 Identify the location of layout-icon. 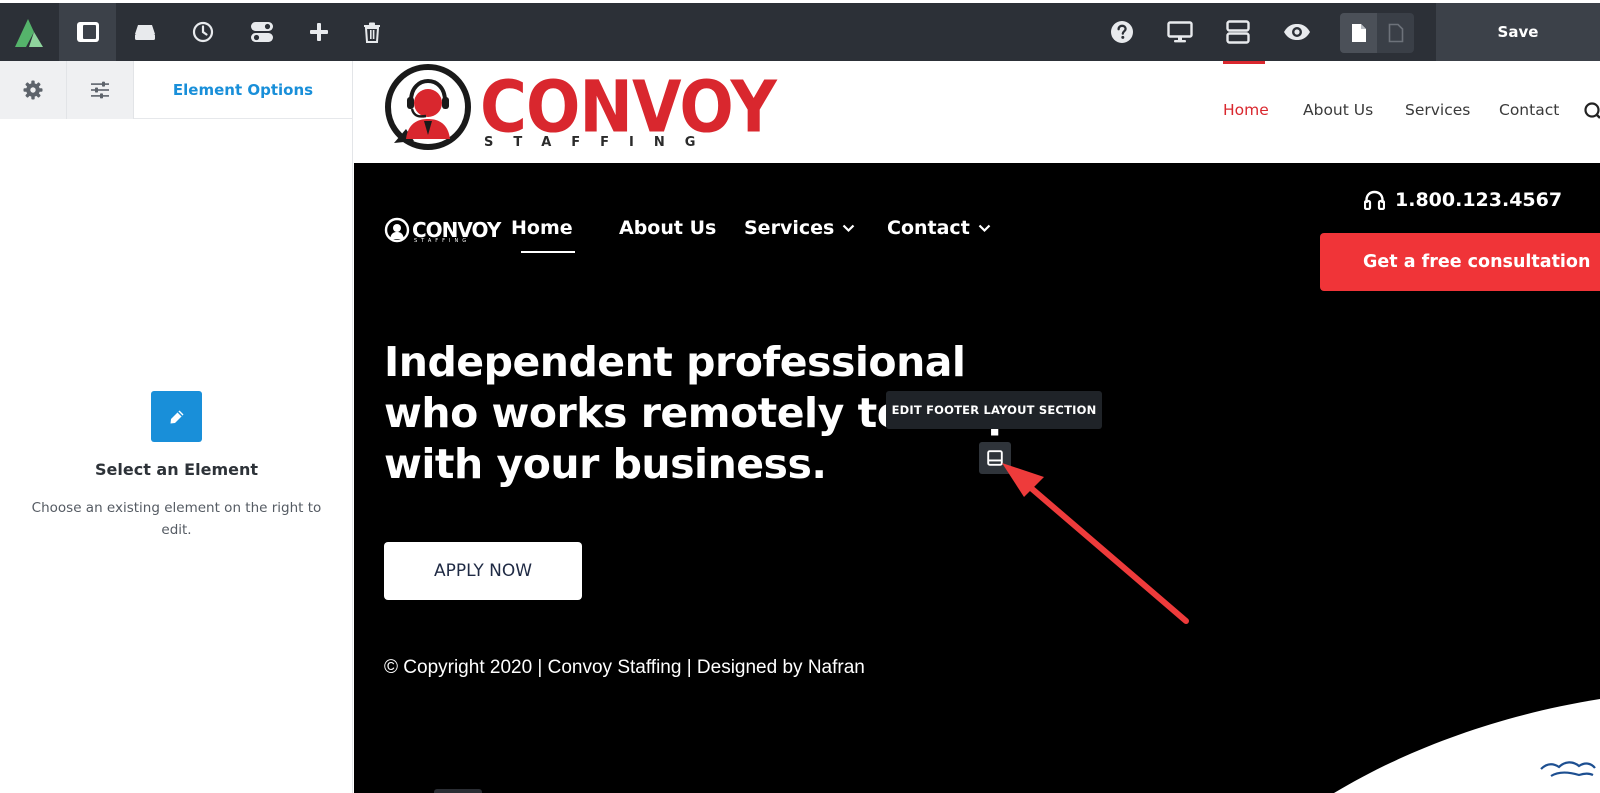
(144, 32).